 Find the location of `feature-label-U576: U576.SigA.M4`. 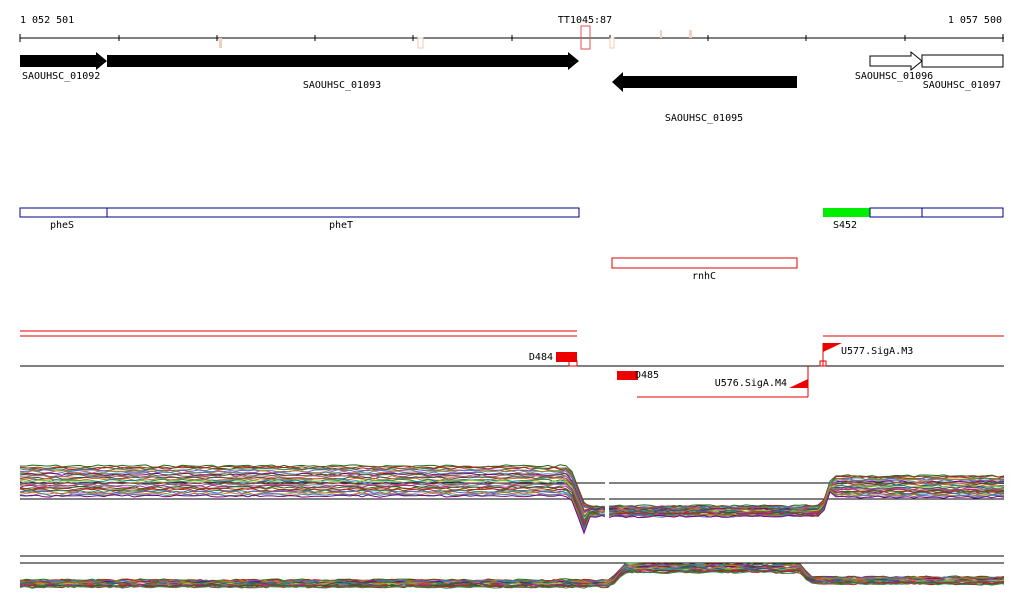

feature-label-U576: U576.SigA.M4 is located at coordinates (751, 383).